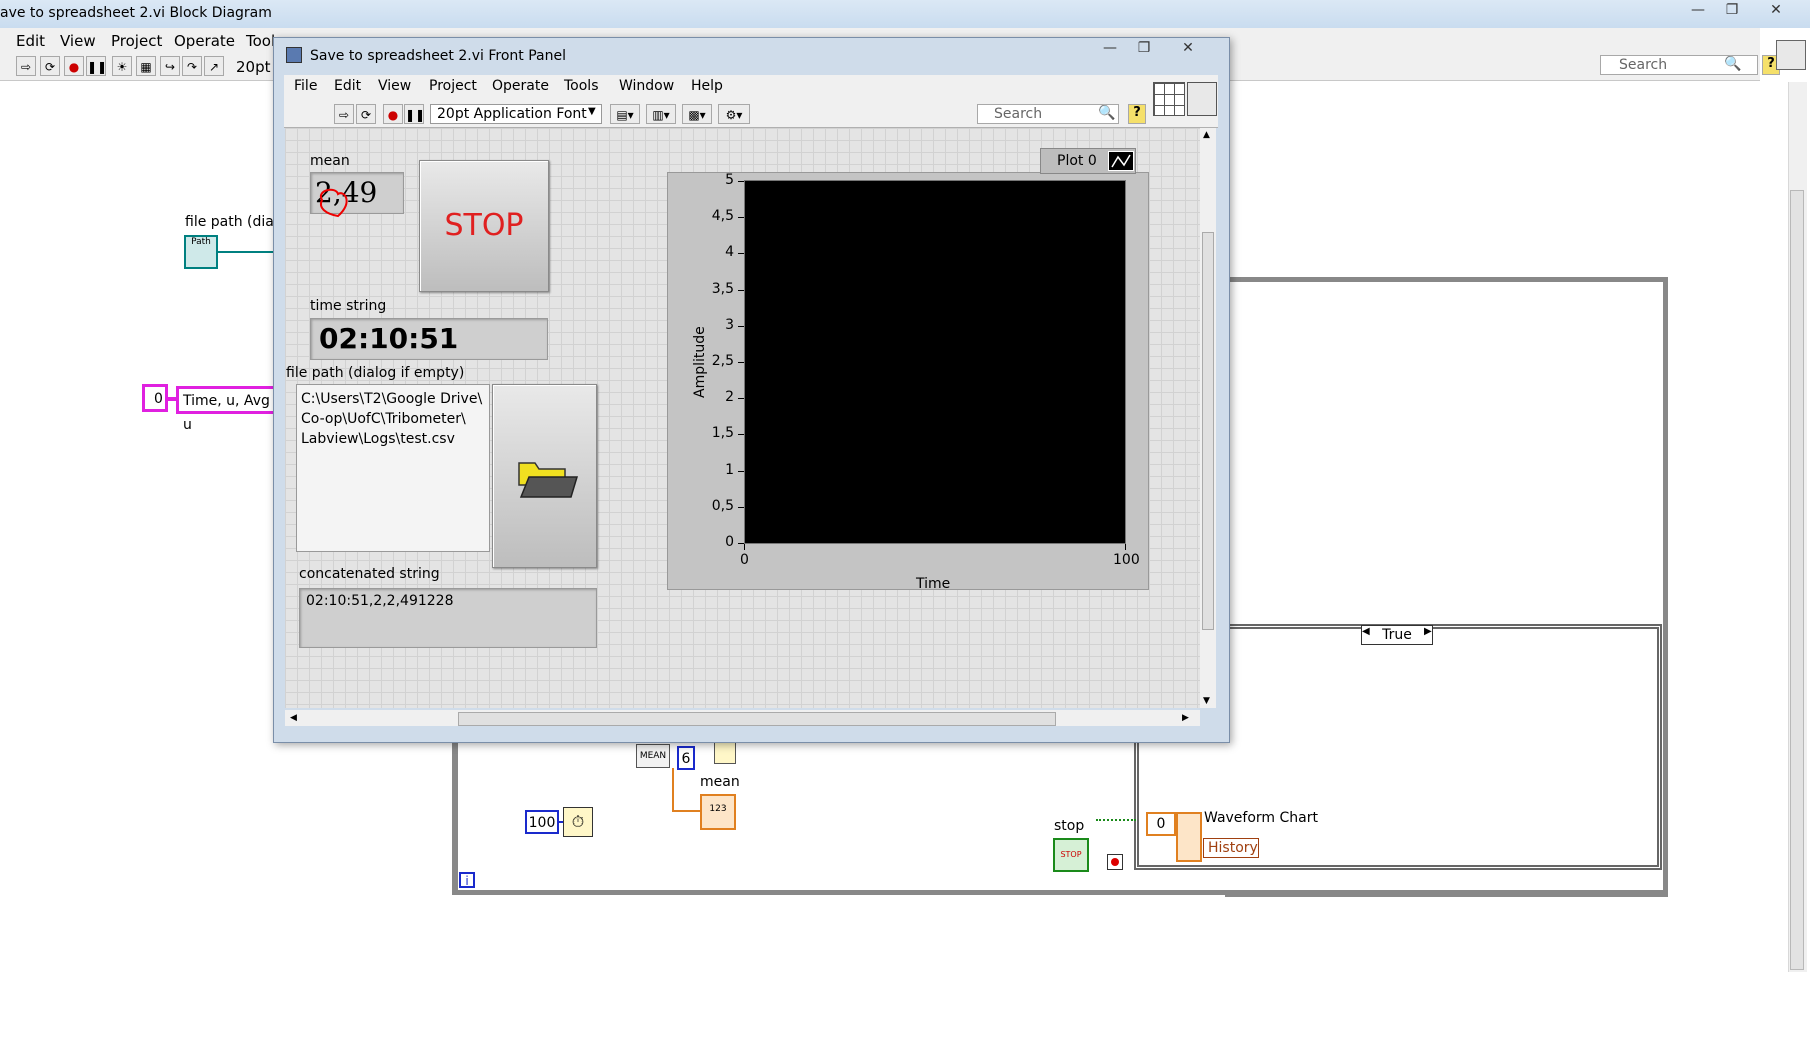 This screenshot has width=1810, height=1048. I want to click on number-to-string-node, so click(725, 753).